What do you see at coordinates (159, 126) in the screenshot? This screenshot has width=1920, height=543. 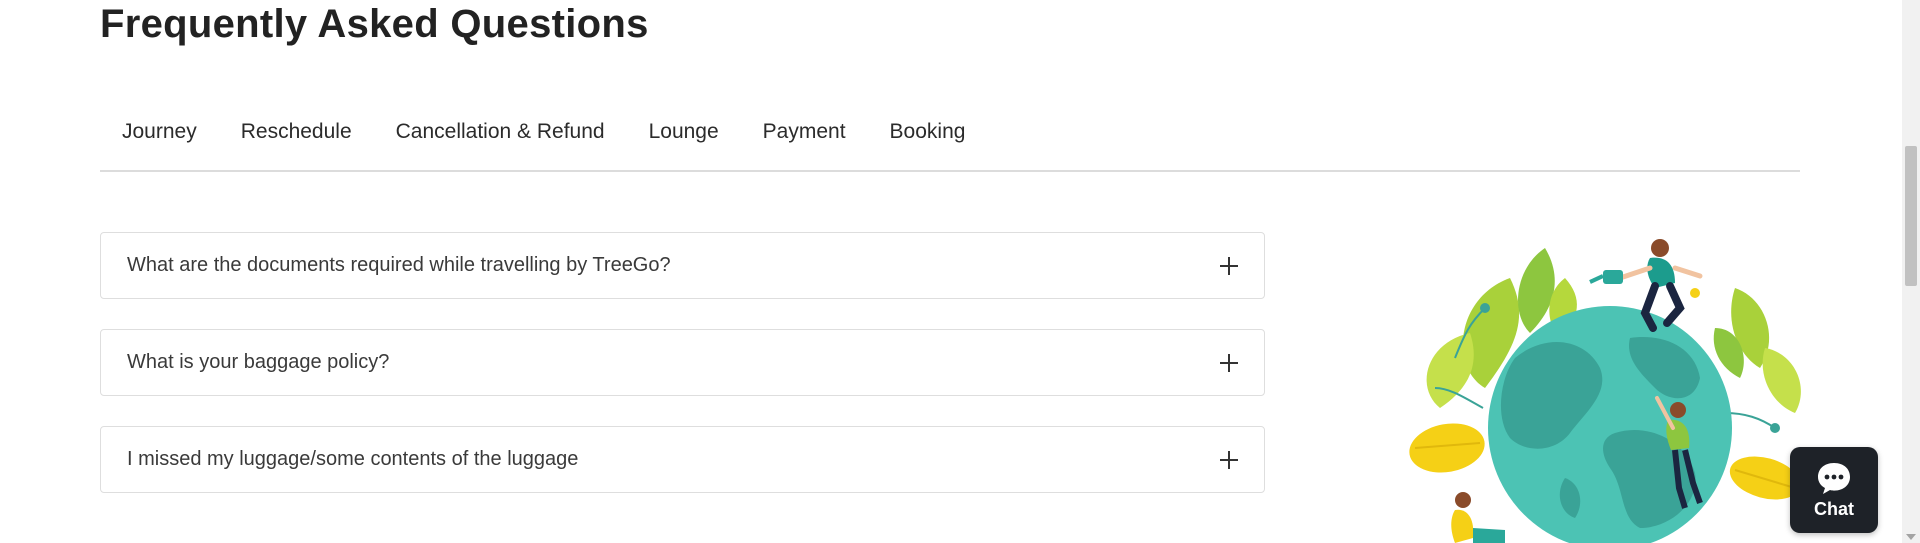 I see `tab-journey: Journey` at bounding box center [159, 126].